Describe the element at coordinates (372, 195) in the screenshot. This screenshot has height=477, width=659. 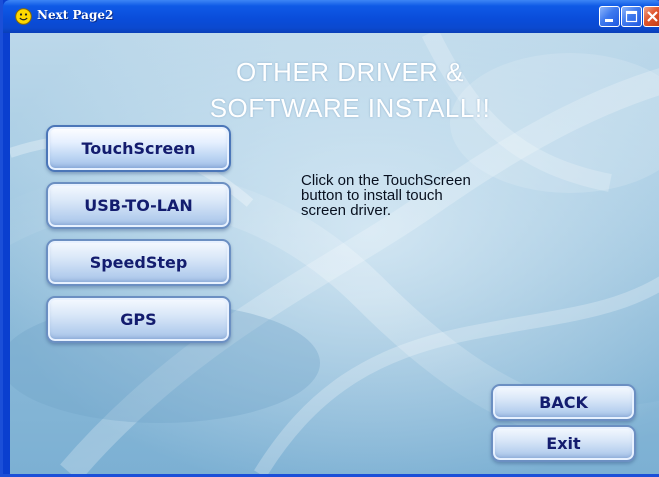
I see `description-line-2: button to install touch` at that location.